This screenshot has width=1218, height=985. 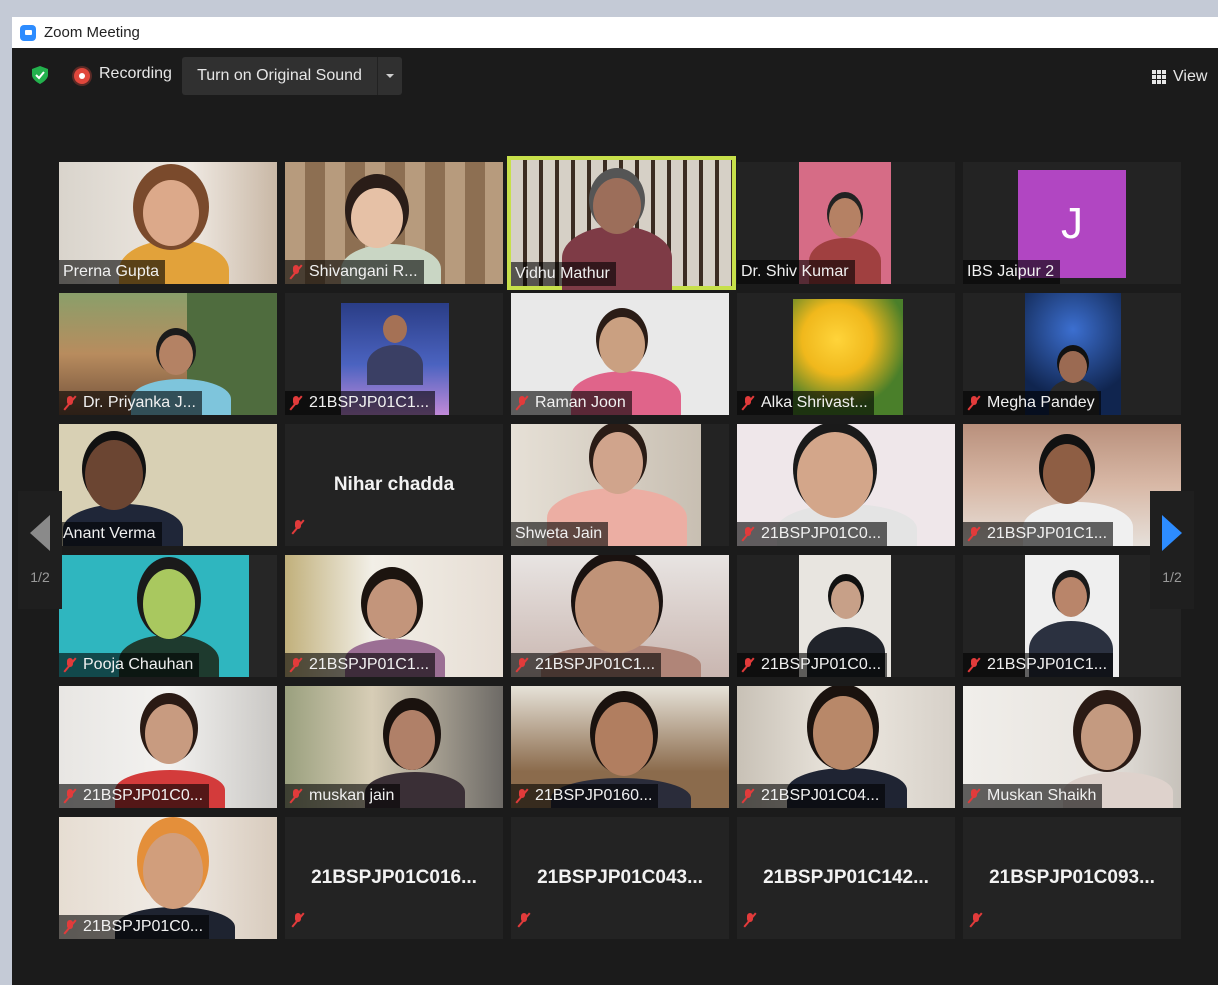 I want to click on page-indicator-right: 1/2, so click(x=1172, y=577).